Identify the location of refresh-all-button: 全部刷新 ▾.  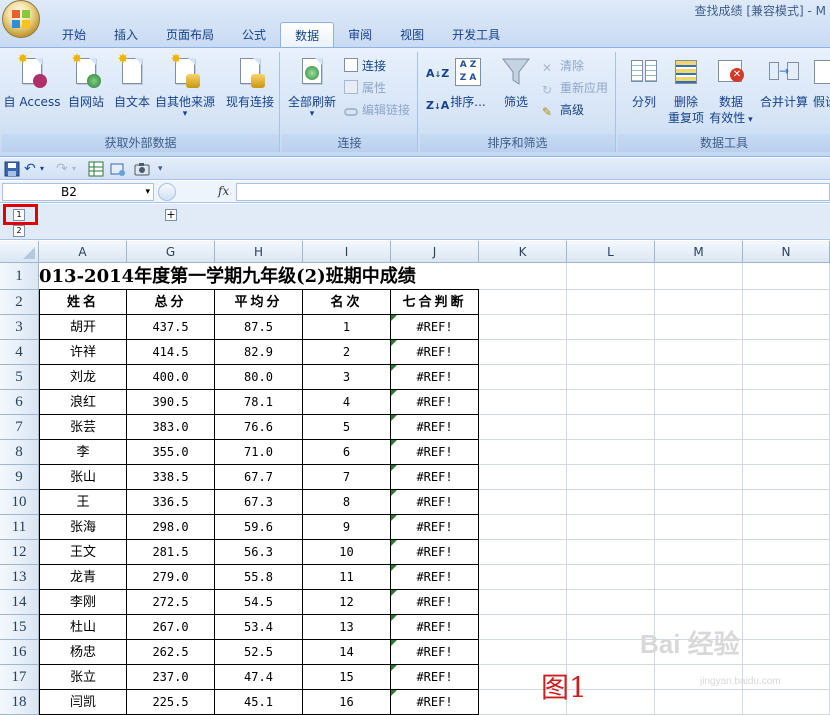
(312, 93).